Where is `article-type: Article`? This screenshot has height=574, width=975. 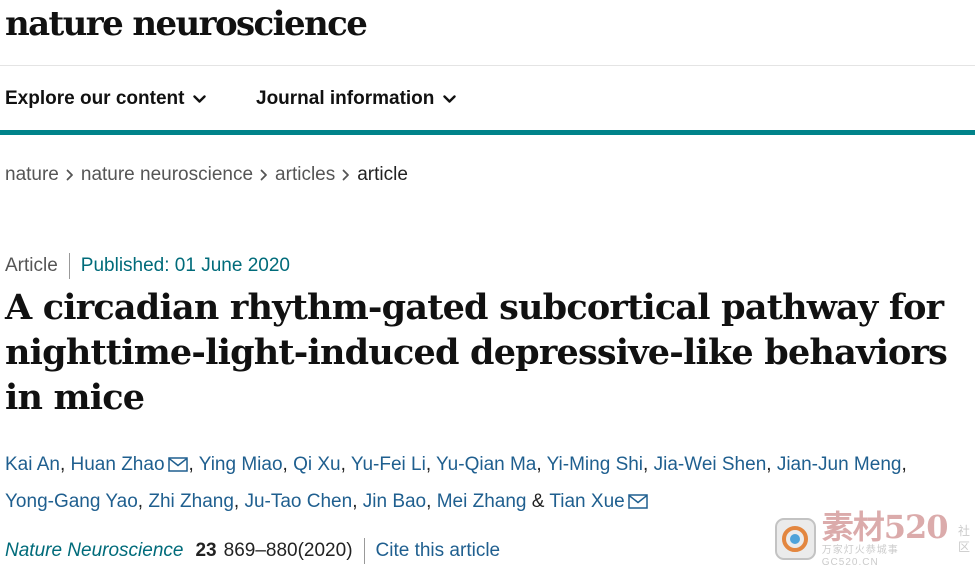 article-type: Article is located at coordinates (31, 265).